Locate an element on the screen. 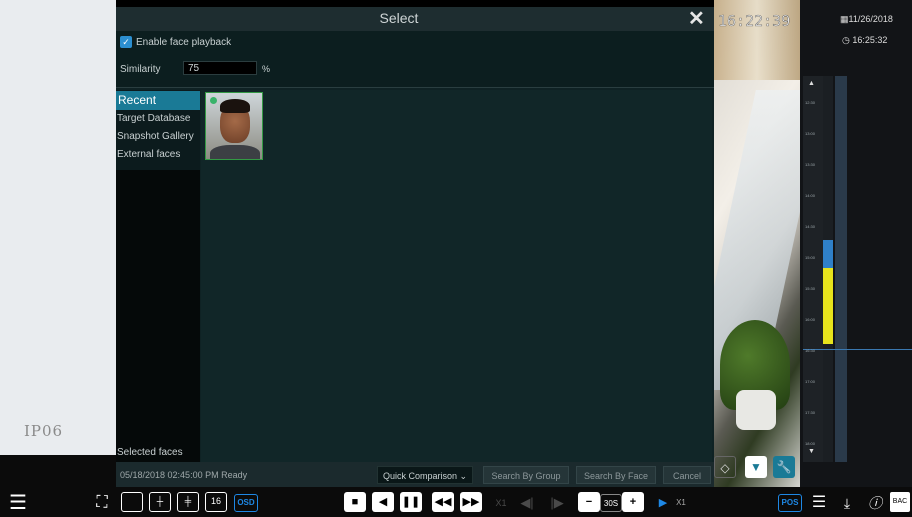 Image resolution: width=912 pixels, height=517 pixels. reverse-play-icon: ◀ is located at coordinates (383, 502).